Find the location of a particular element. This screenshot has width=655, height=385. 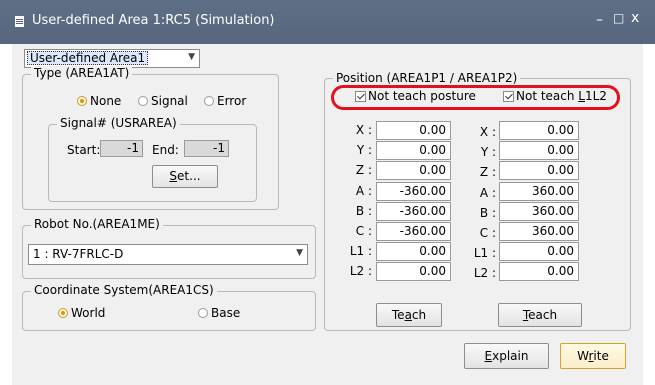

coord-radio-base: Base is located at coordinates (219, 313).